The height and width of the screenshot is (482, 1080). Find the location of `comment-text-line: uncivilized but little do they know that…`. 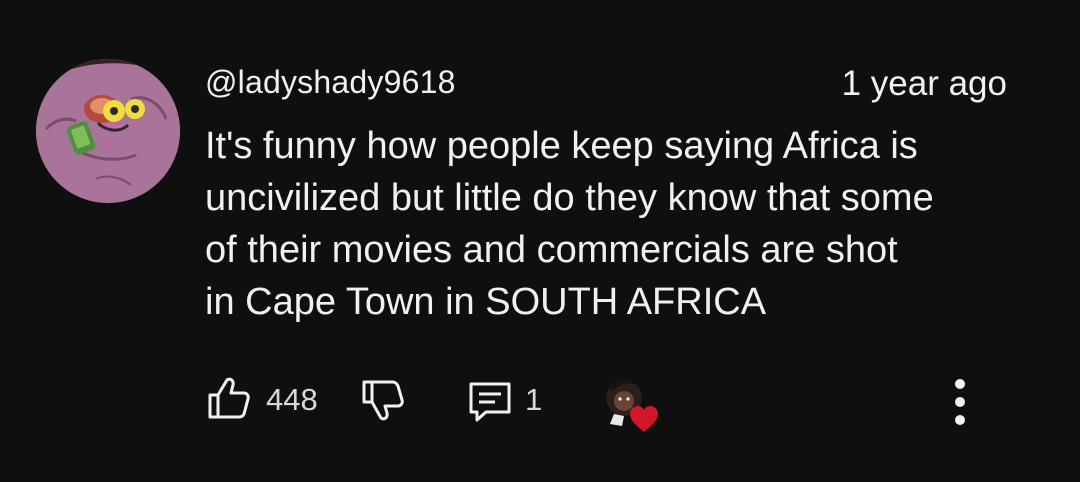

comment-text-line: uncivilized but little do they know that… is located at coordinates (569, 198).